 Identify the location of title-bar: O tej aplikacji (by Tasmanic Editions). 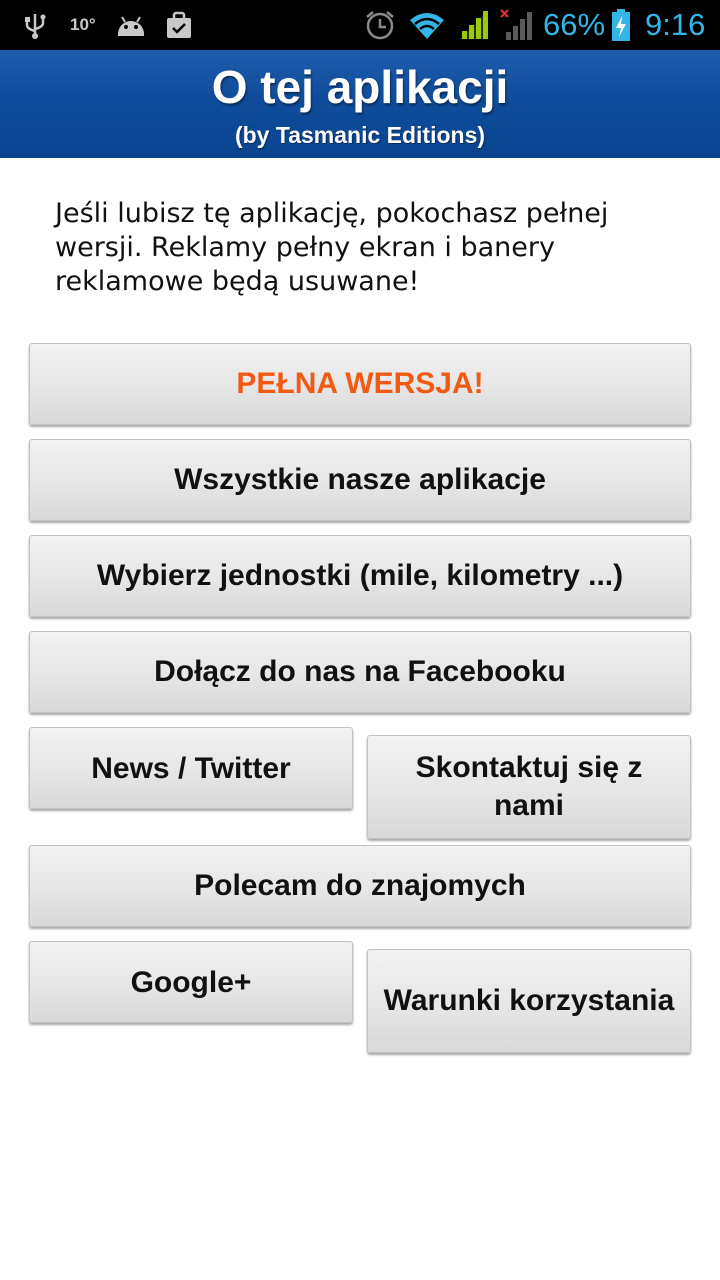
(360, 104).